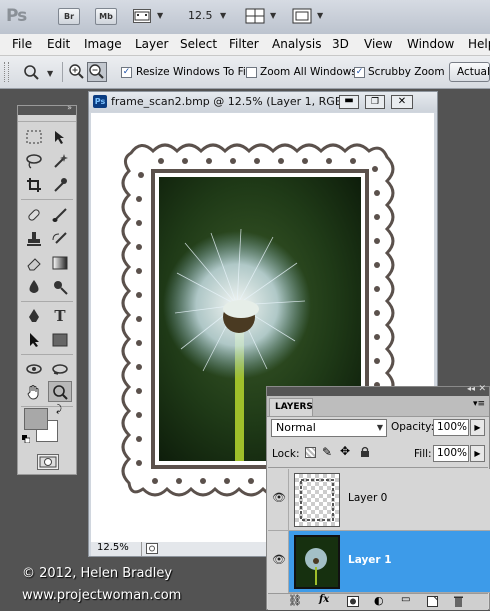  I want to click on blend-mode-select: Normal ▼, so click(329, 428).